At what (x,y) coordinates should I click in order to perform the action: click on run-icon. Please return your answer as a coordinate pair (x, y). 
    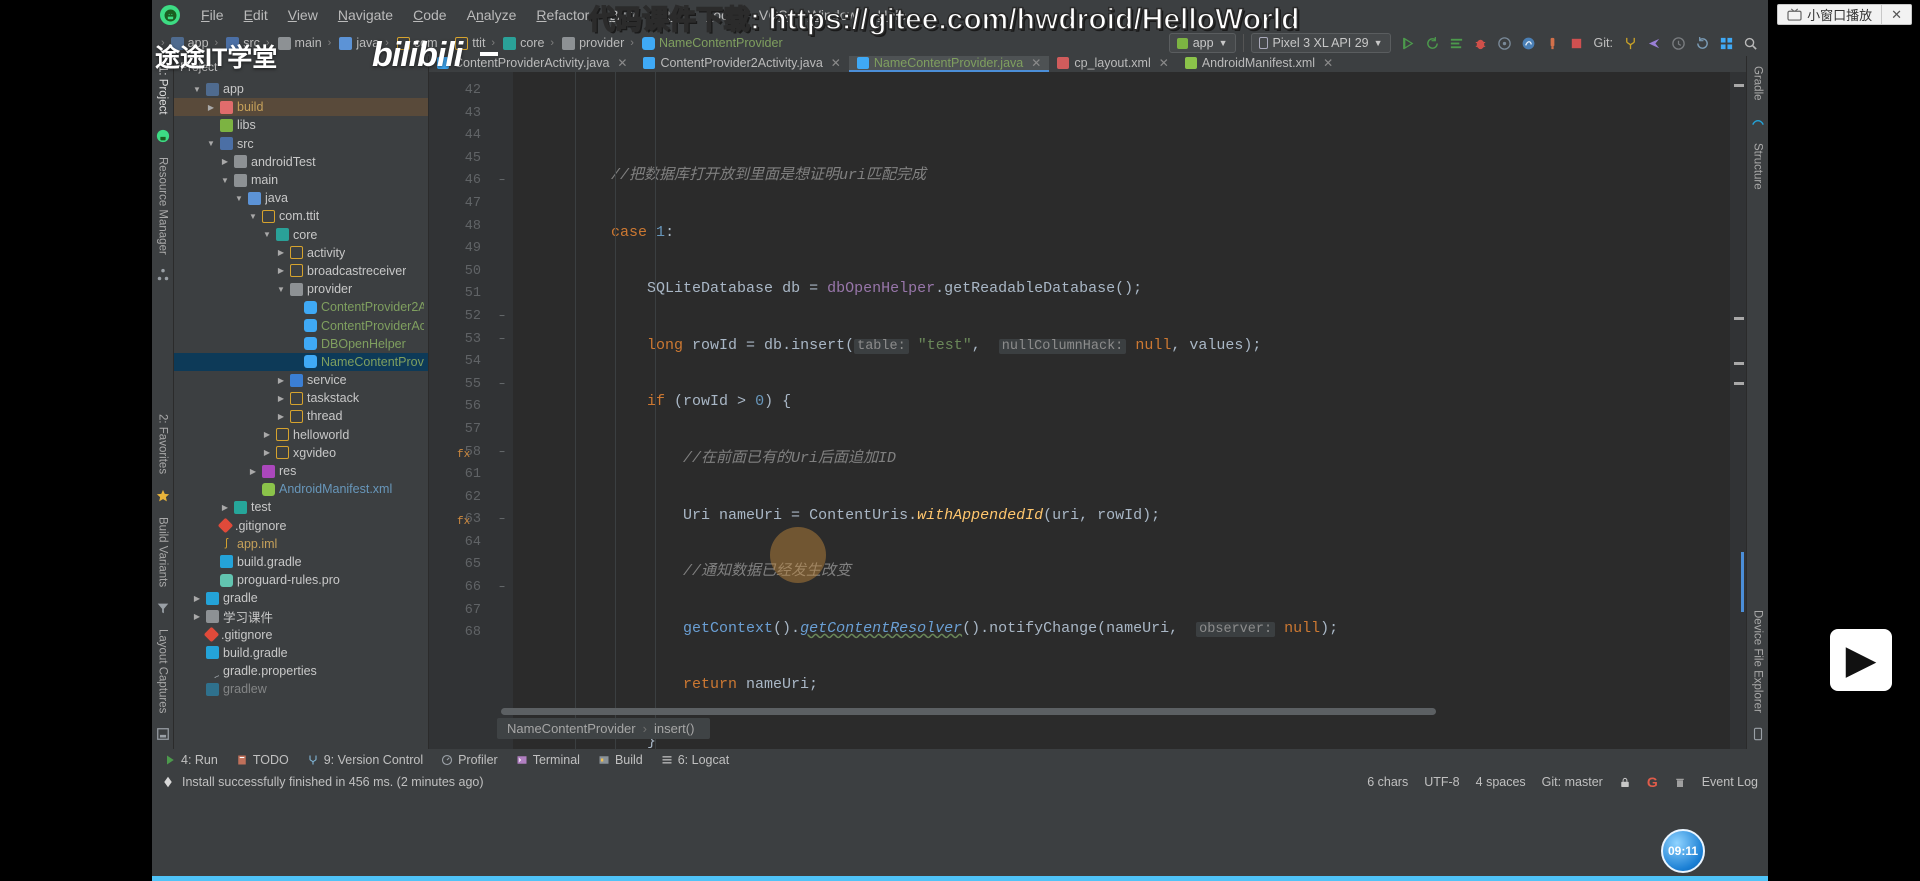
    Looking at the image, I should click on (1408, 43).